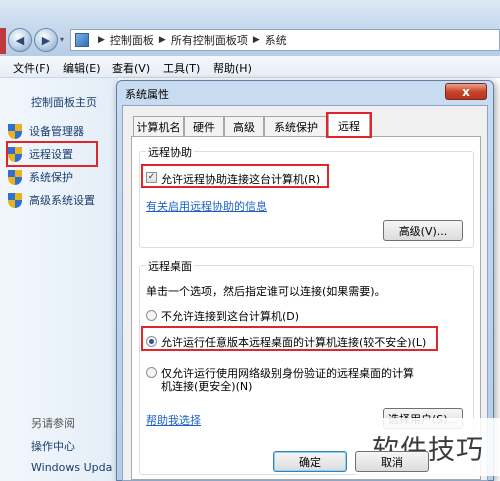 This screenshot has height=481, width=500. Describe the element at coordinates (232, 68) in the screenshot. I see `menu-help: 帮助(H)` at that location.